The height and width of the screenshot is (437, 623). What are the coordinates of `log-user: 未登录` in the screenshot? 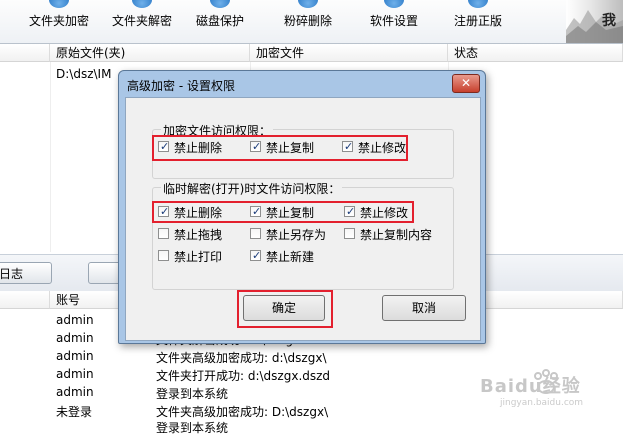 It's located at (74, 412).